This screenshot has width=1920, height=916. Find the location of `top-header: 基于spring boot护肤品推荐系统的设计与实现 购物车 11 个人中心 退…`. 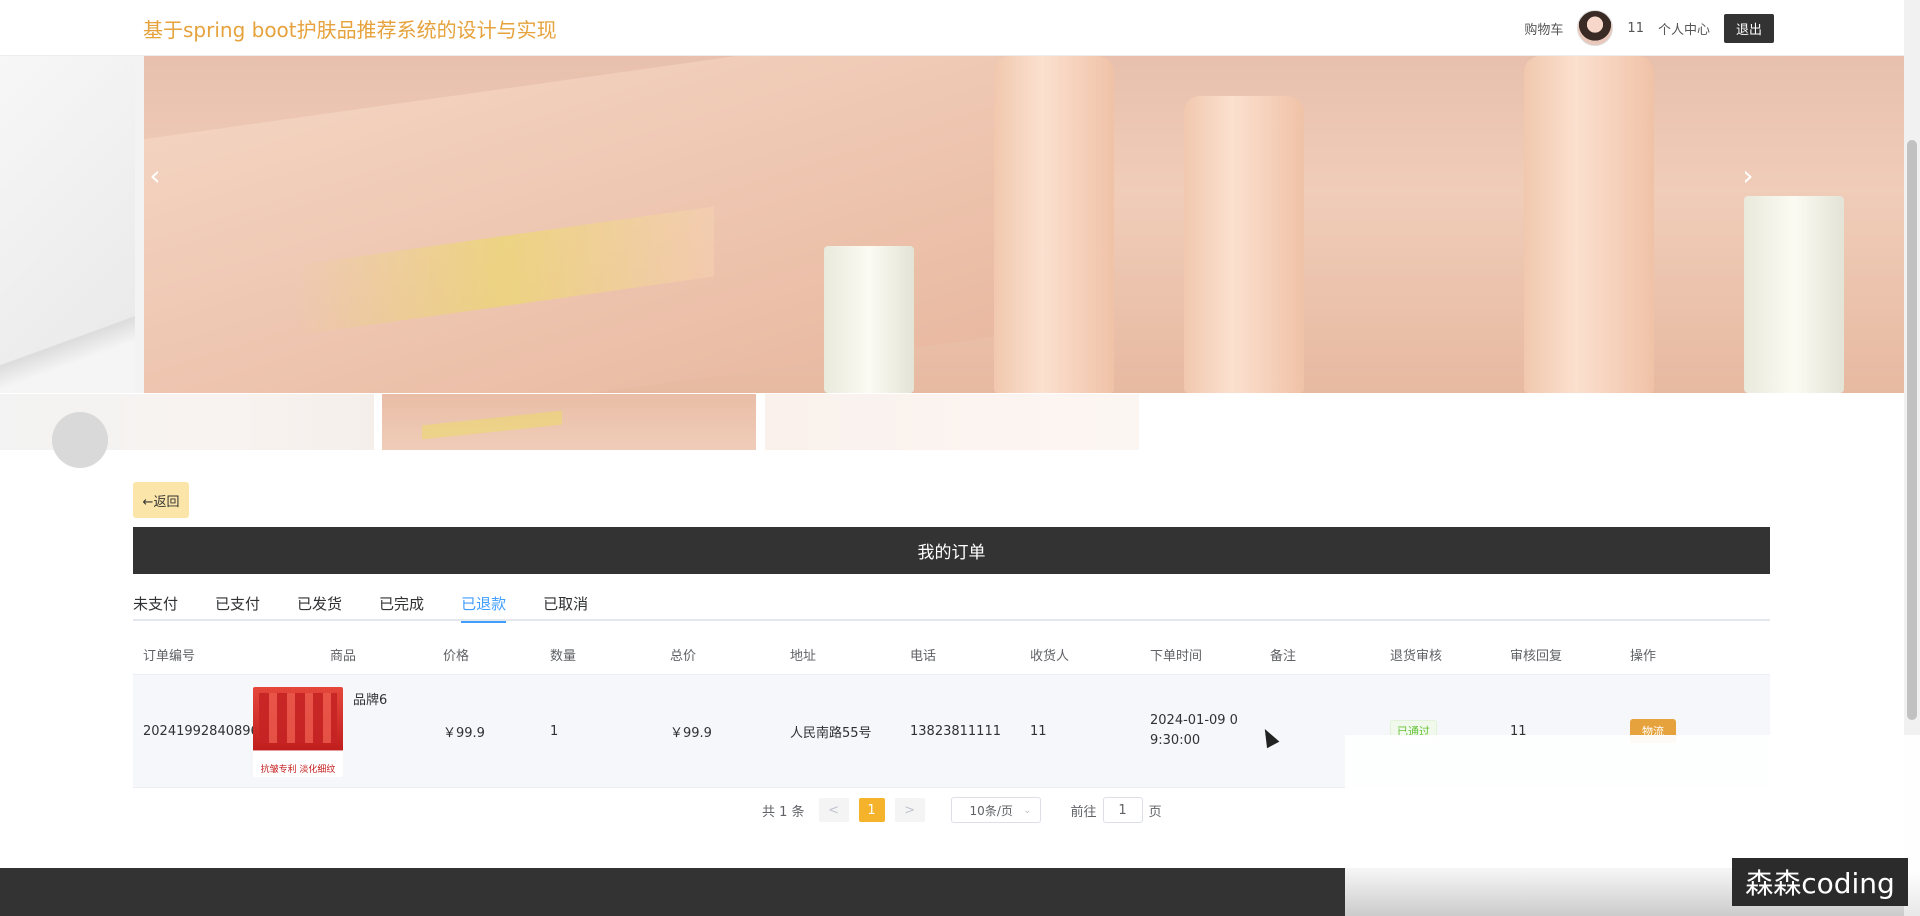

top-header: 基于spring boot护肤品推荐系统的设计与实现 购物车 11 个人中心 退… is located at coordinates (952, 28).